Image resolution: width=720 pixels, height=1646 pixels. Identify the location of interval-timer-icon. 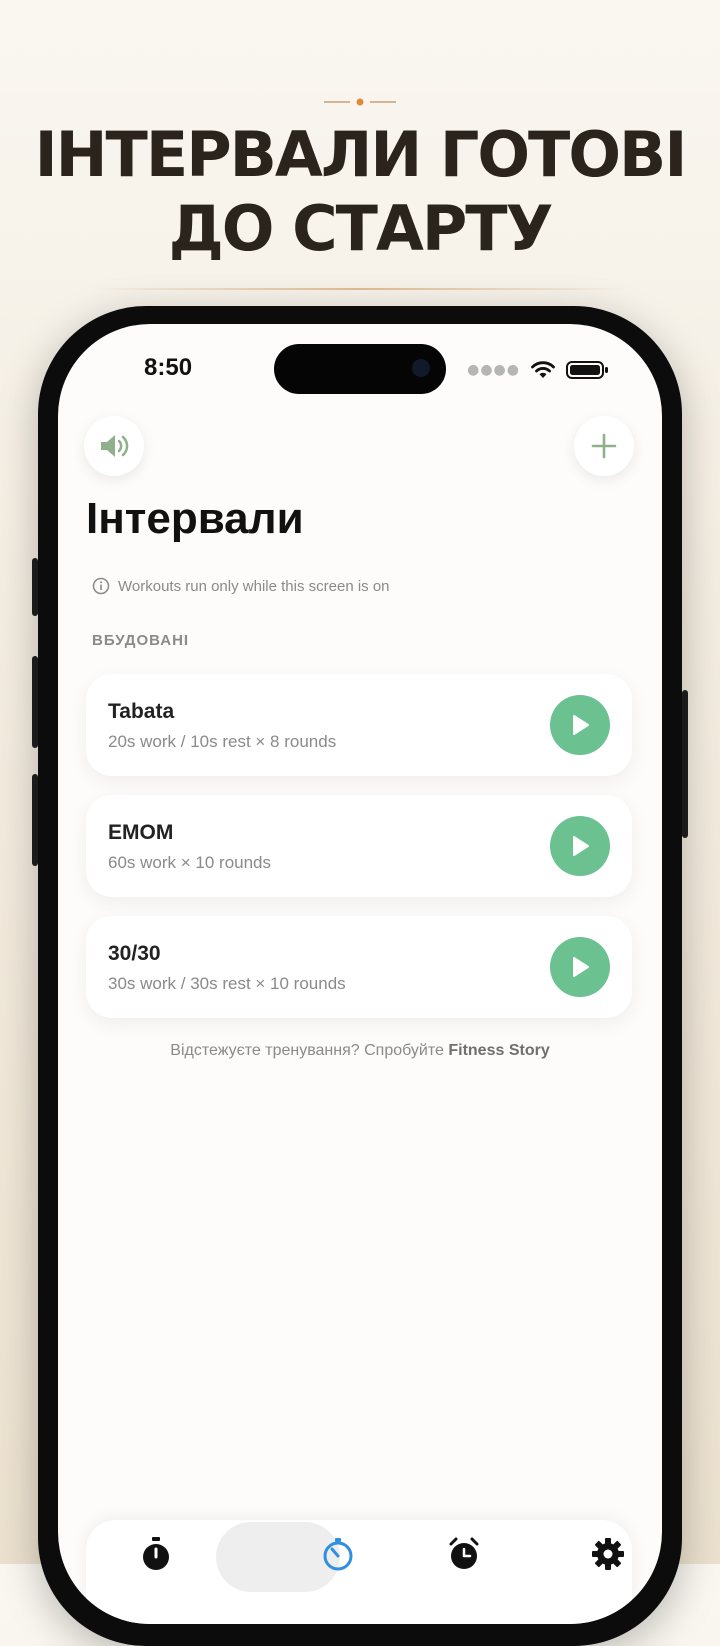
(338, 1554).